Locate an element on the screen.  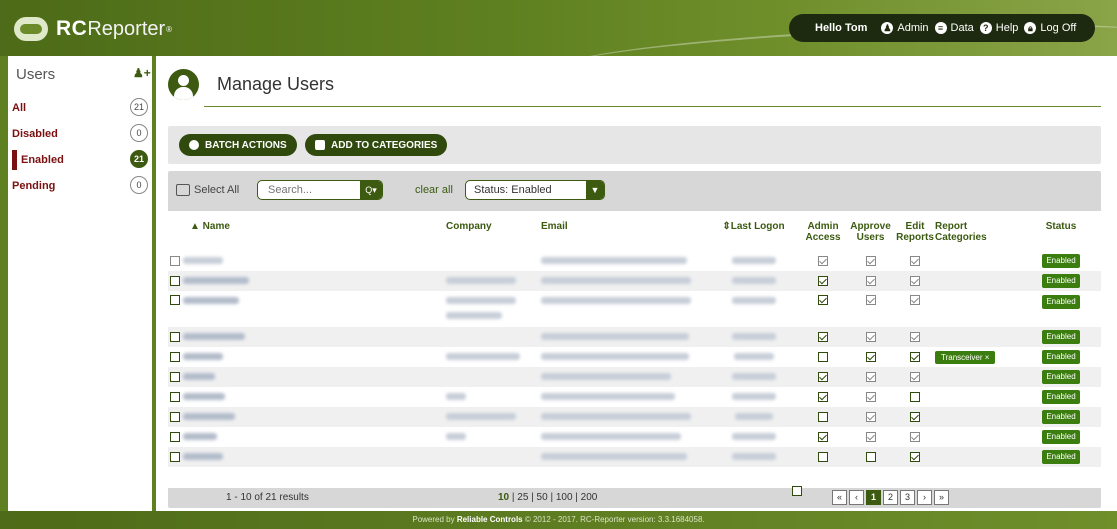
company-header: Company is located at coordinates (469, 226).